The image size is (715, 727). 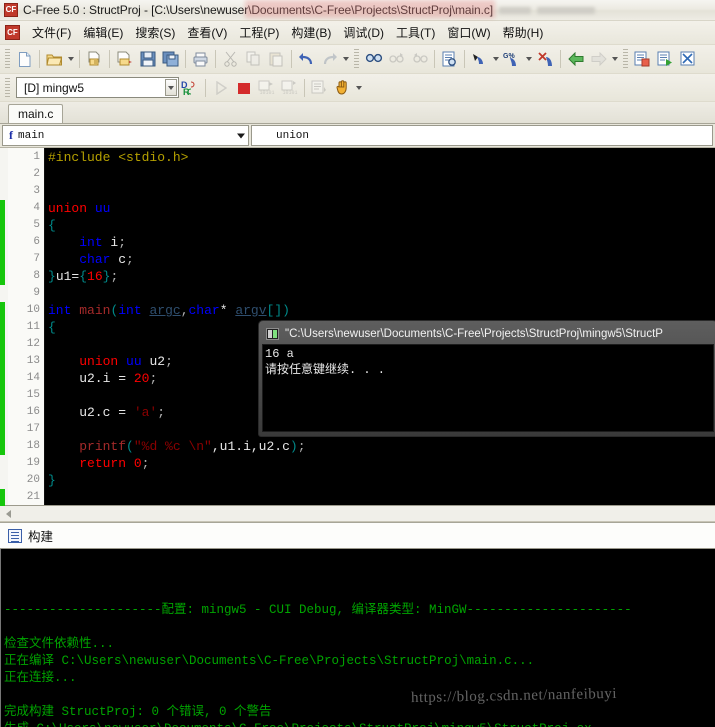 What do you see at coordinates (357, 535) in the screenshot?
I see `build-panel-header: 构建` at bounding box center [357, 535].